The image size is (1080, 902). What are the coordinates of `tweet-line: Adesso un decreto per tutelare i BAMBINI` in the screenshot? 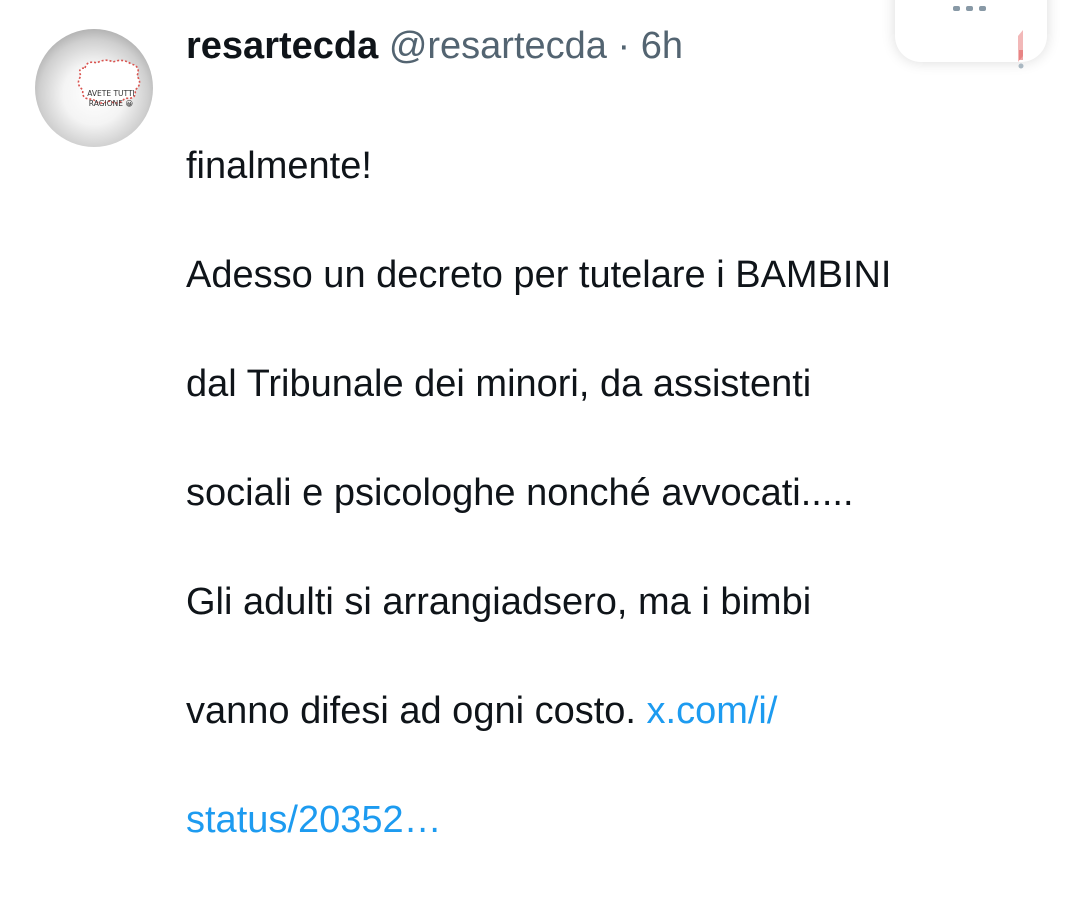 It's located at (539, 274).